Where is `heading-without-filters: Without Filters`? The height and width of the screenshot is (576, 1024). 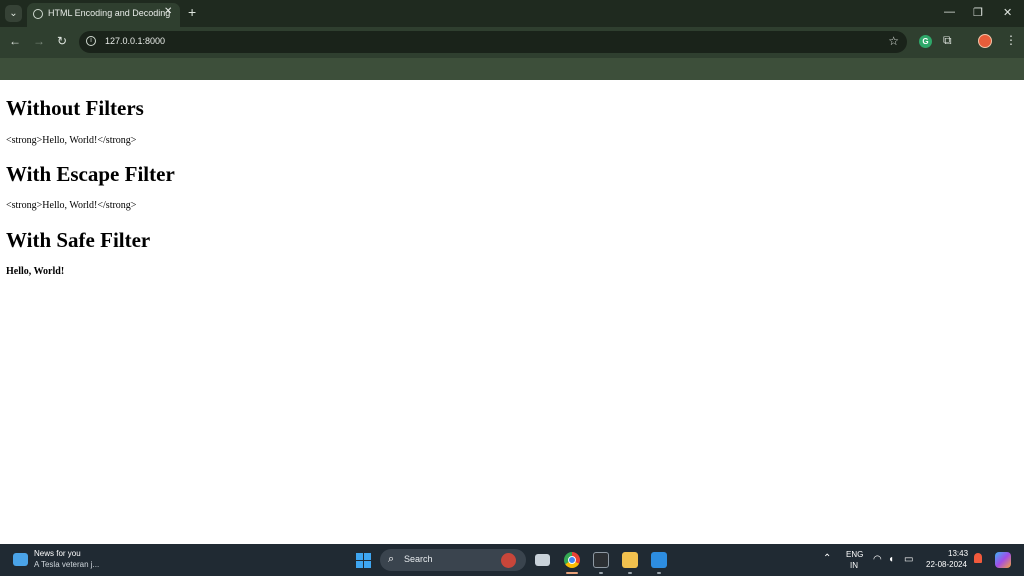
heading-without-filters: Without Filters is located at coordinates (75, 108).